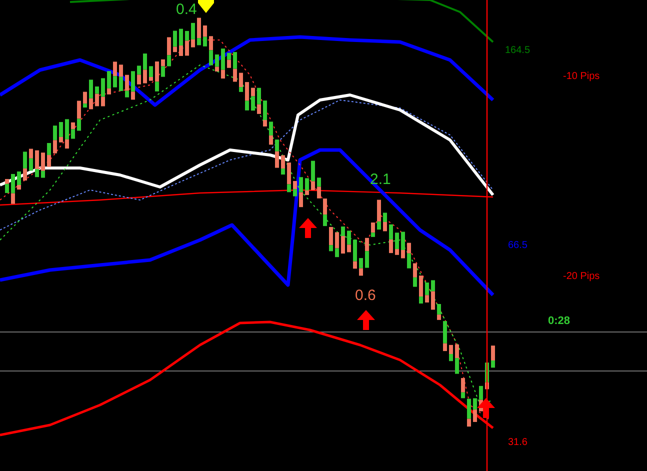 The width and height of the screenshot is (647, 471). I want to click on pip-level-label: -10 Pips, so click(581, 76).